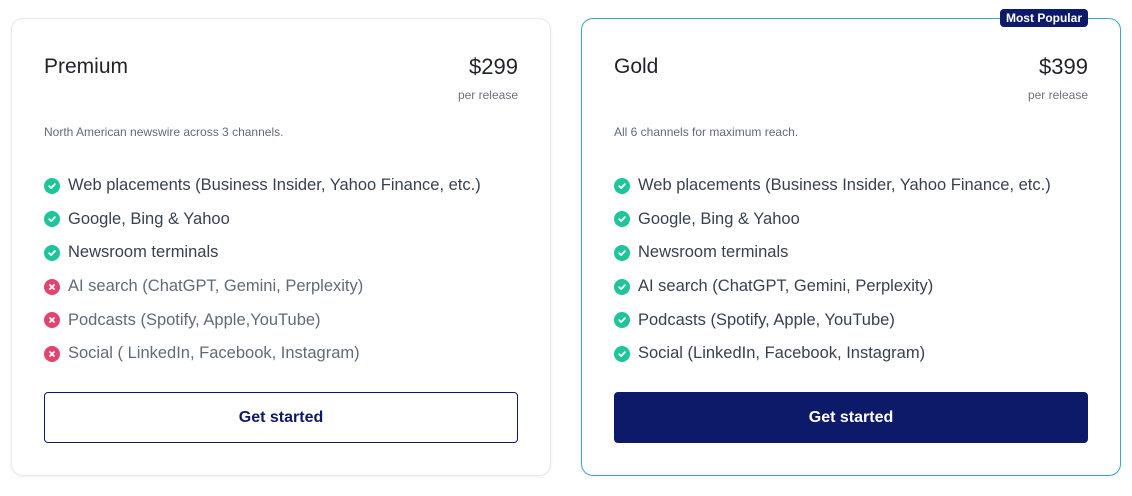 Image resolution: width=1132 pixels, height=496 pixels. I want to click on plan-description: All 6 channels for maximum reach., so click(706, 132).